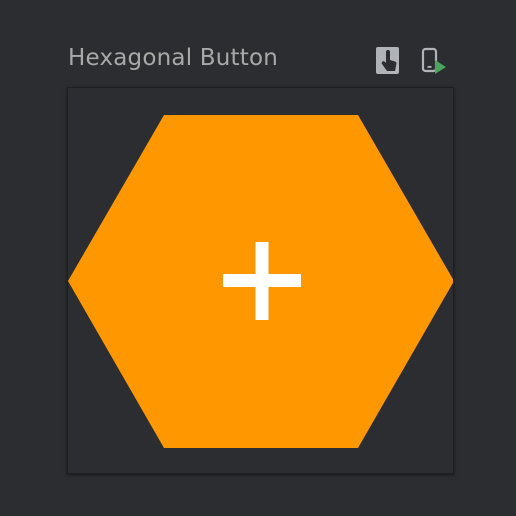  I want to click on touch-hand-icon, so click(387, 60).